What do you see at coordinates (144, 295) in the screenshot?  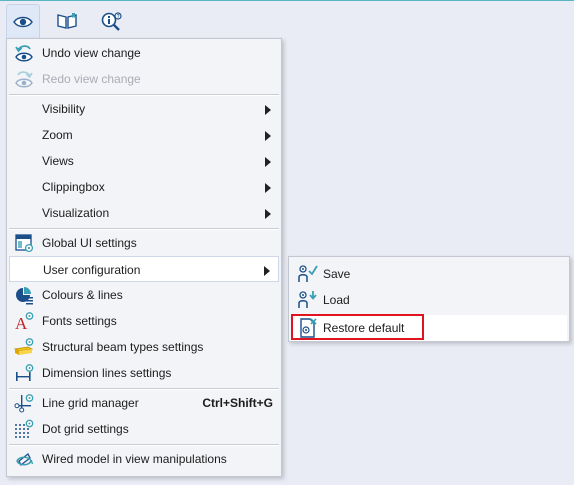 I see `menu-item-colours-lines: Colours & lines` at bounding box center [144, 295].